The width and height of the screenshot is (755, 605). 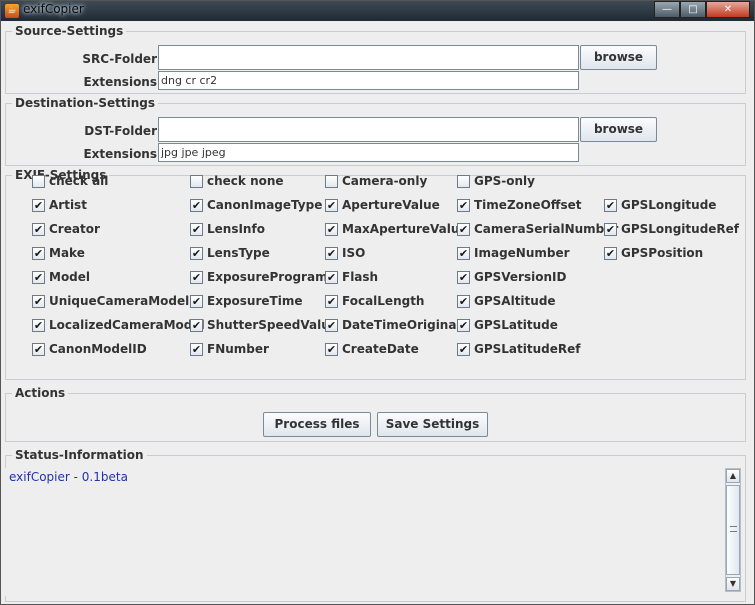 I want to click on checkbox-item: ✔ FNumber, so click(x=229, y=349).